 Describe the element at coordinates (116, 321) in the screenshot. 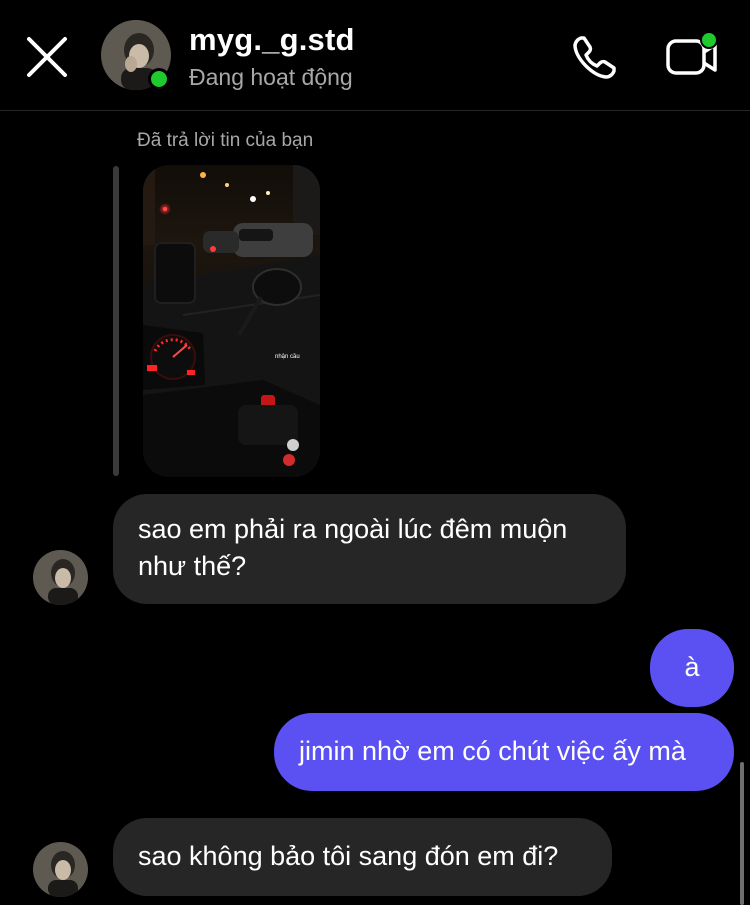

I see `reply-indicator-bar` at that location.